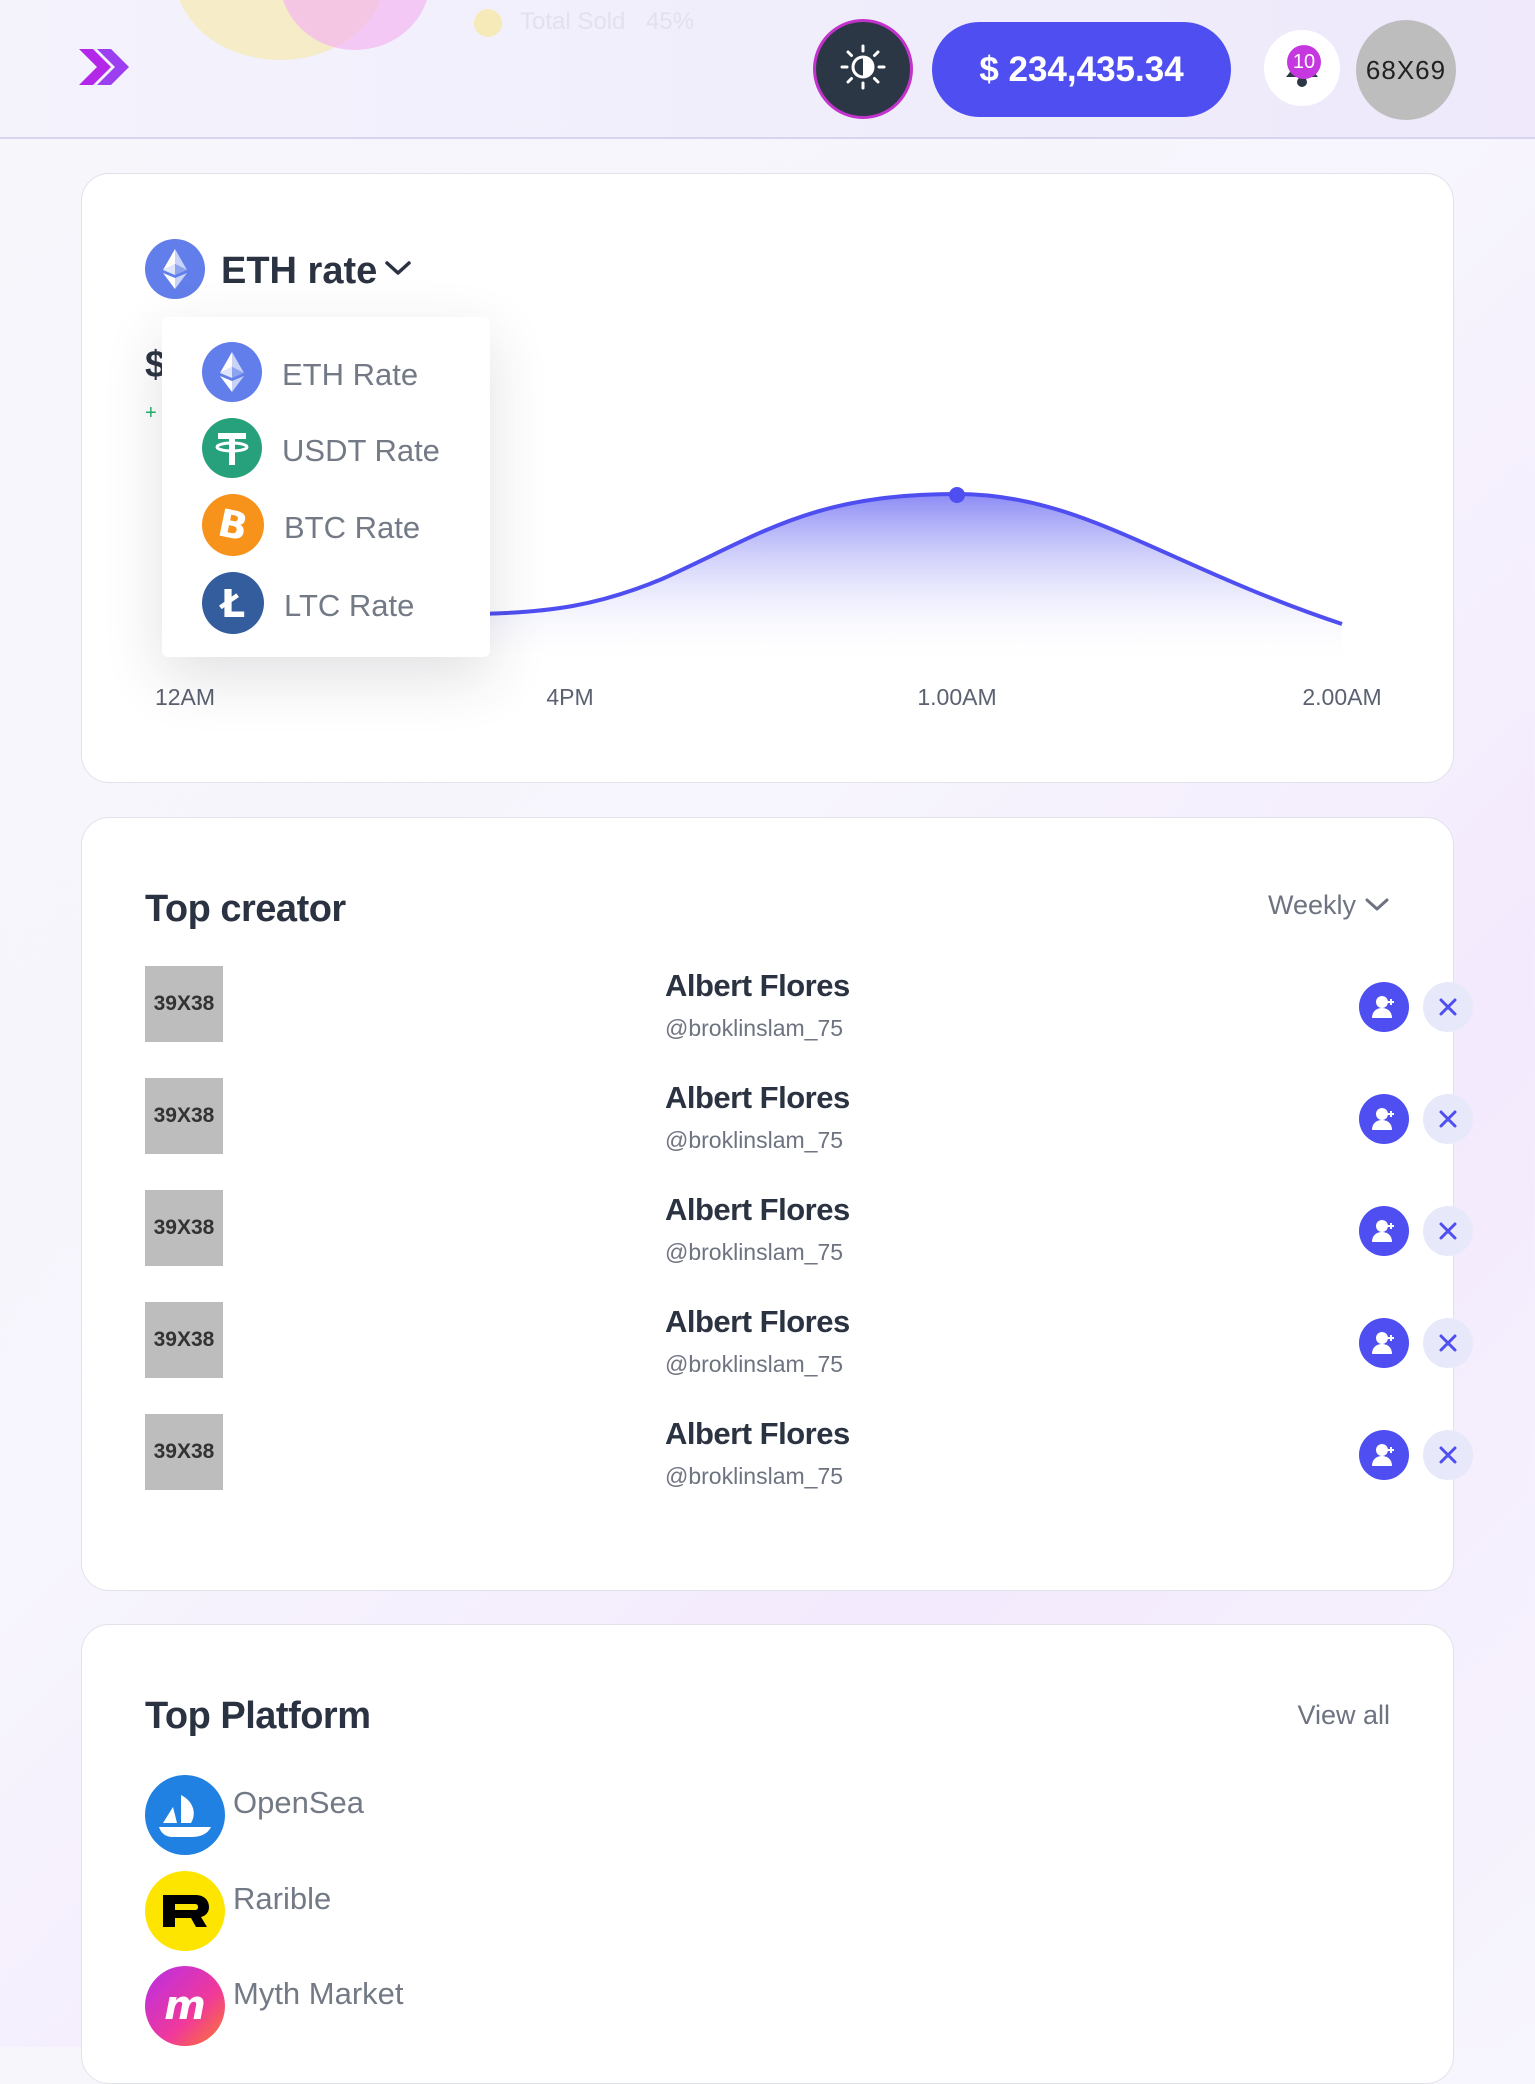  What do you see at coordinates (185, 1913) in the screenshot?
I see `rarible-icon` at bounding box center [185, 1913].